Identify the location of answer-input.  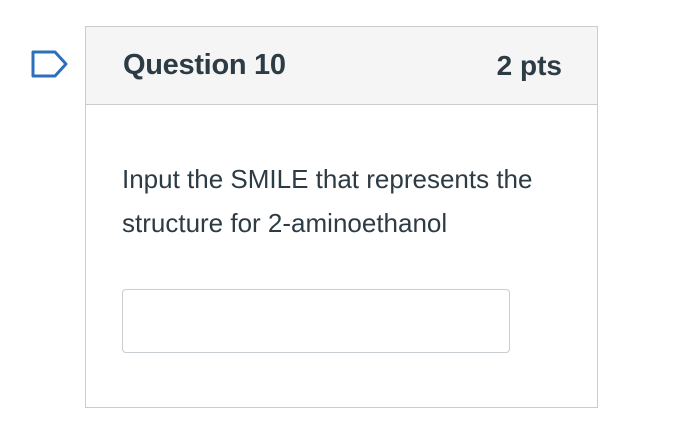
(316, 321).